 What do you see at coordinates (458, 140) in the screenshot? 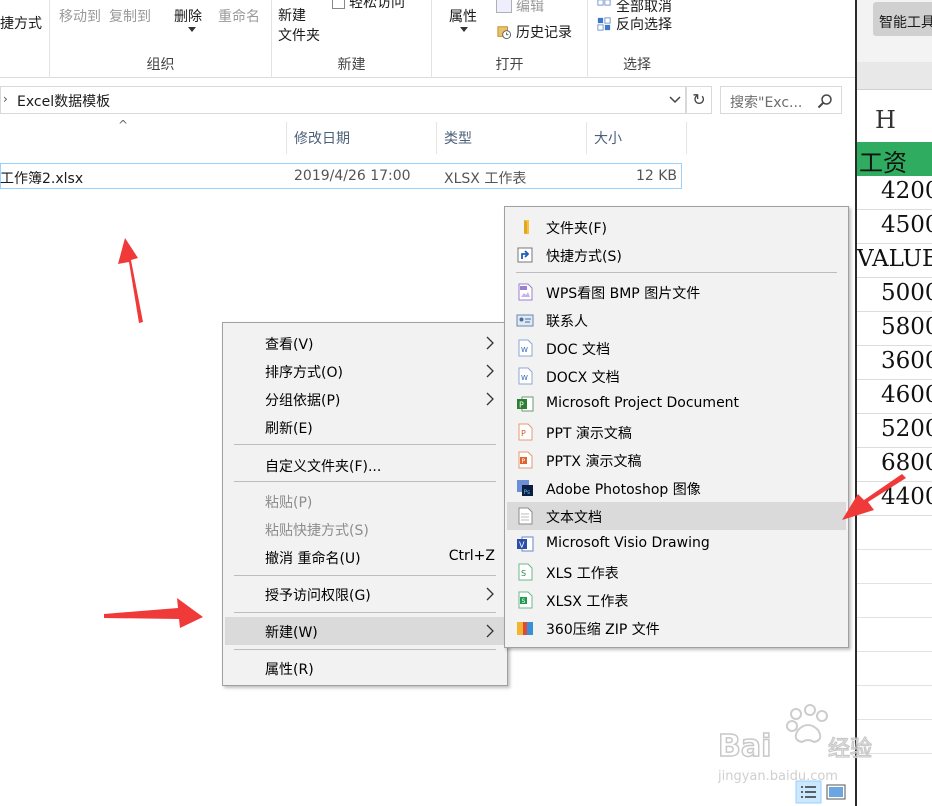
I see `column-header-type: 类型` at bounding box center [458, 140].